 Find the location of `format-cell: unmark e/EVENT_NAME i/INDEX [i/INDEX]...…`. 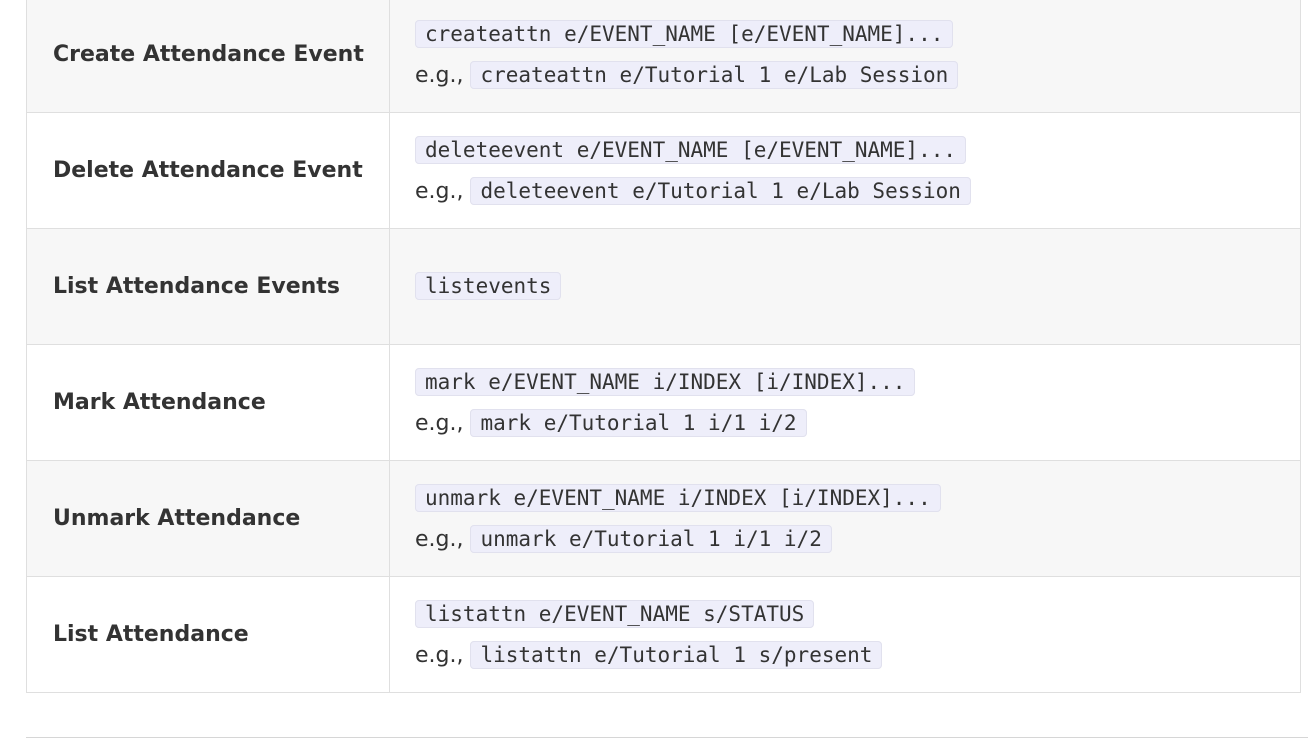

format-cell: unmark e/EVENT_NAME i/INDEX [i/INDEX]...… is located at coordinates (845, 518).